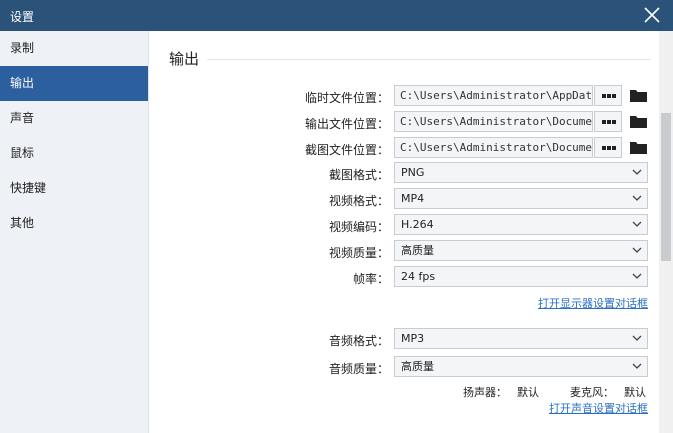 The image size is (673, 433). I want to click on sidebar-item-label: 其他, so click(22, 223).